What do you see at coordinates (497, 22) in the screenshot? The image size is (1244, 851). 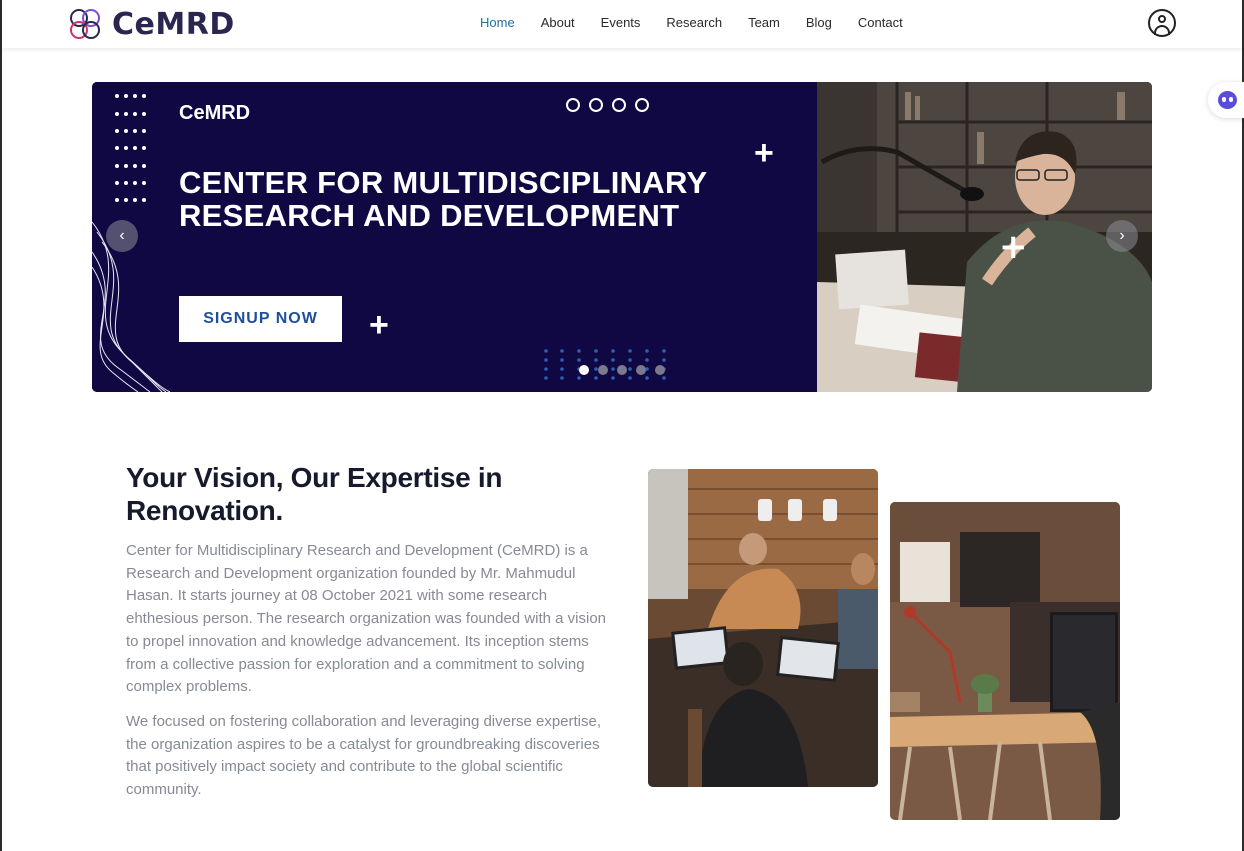 I see `nav-home: Home` at bounding box center [497, 22].